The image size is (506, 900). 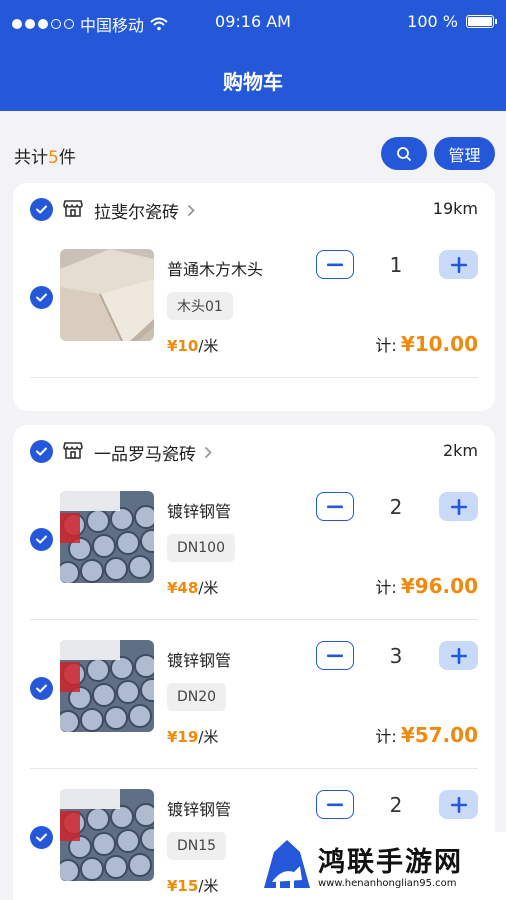 I want to click on product-name: 普通木方木头, so click(x=215, y=269).